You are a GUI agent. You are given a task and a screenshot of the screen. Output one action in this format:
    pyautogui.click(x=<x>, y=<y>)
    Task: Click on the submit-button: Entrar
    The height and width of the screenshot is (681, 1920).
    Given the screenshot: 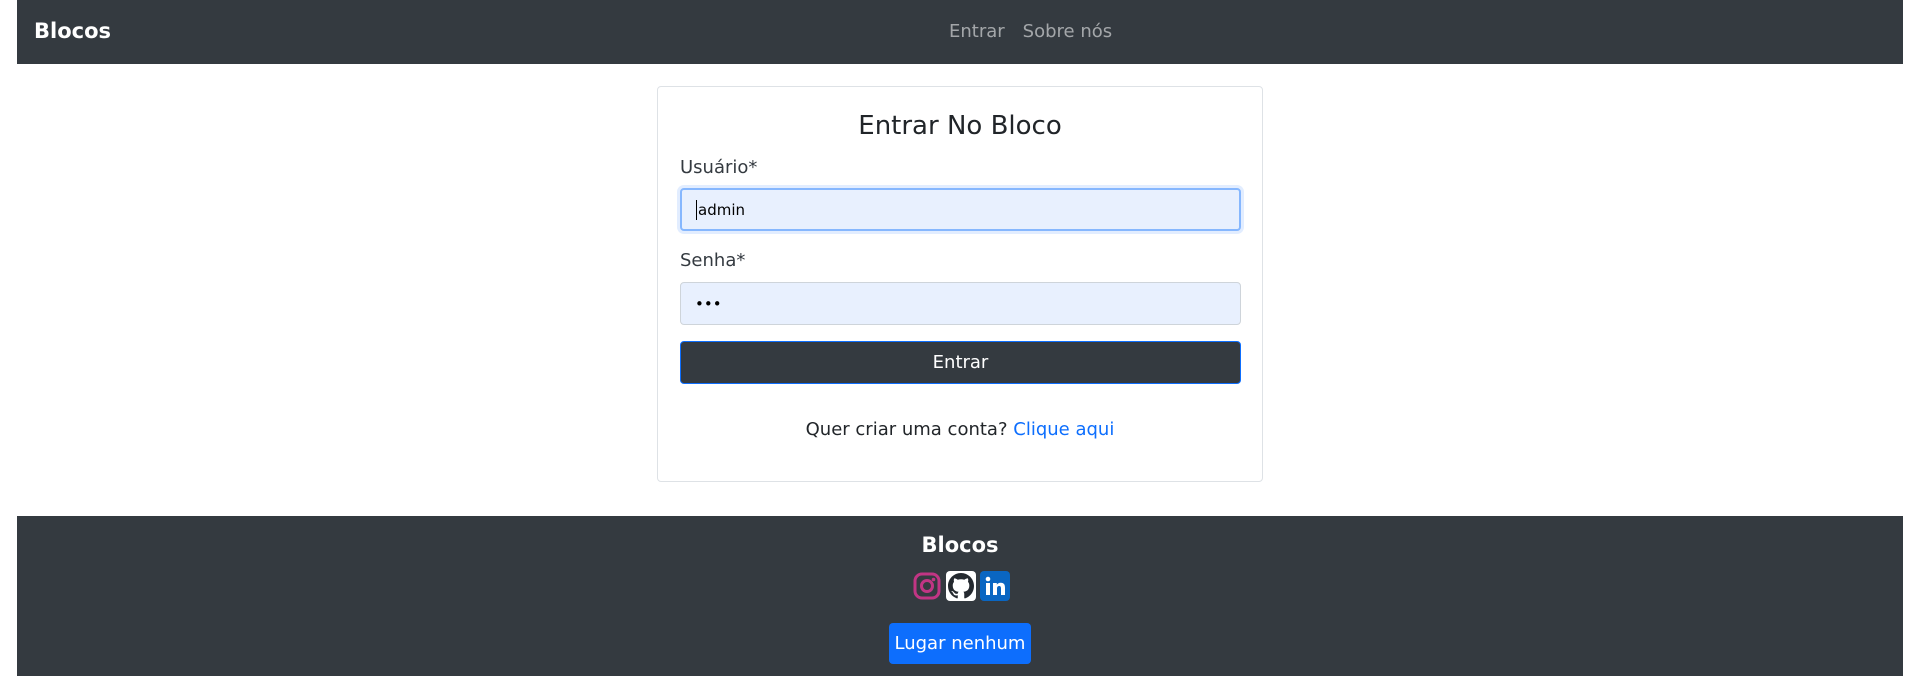 What is the action you would take?
    pyautogui.click(x=960, y=362)
    